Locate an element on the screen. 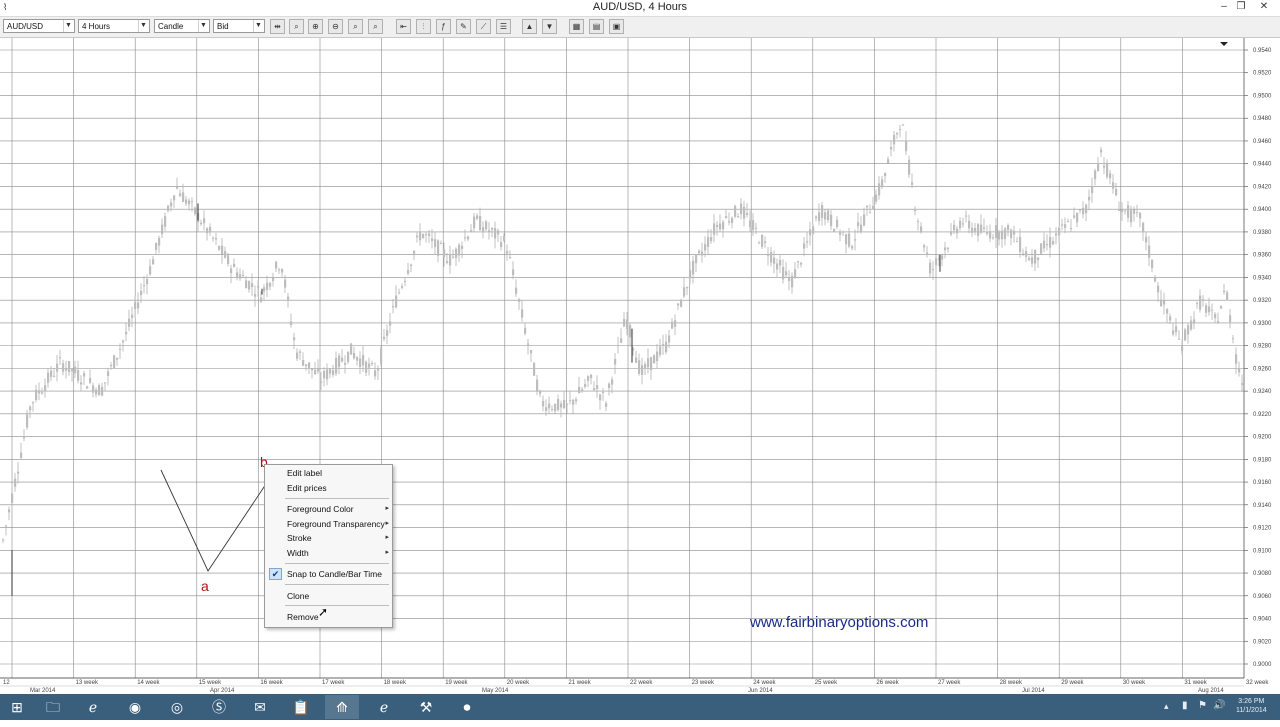  menu-item-foreground-transparency: Foreground Transparency ▸ is located at coordinates (328, 524).